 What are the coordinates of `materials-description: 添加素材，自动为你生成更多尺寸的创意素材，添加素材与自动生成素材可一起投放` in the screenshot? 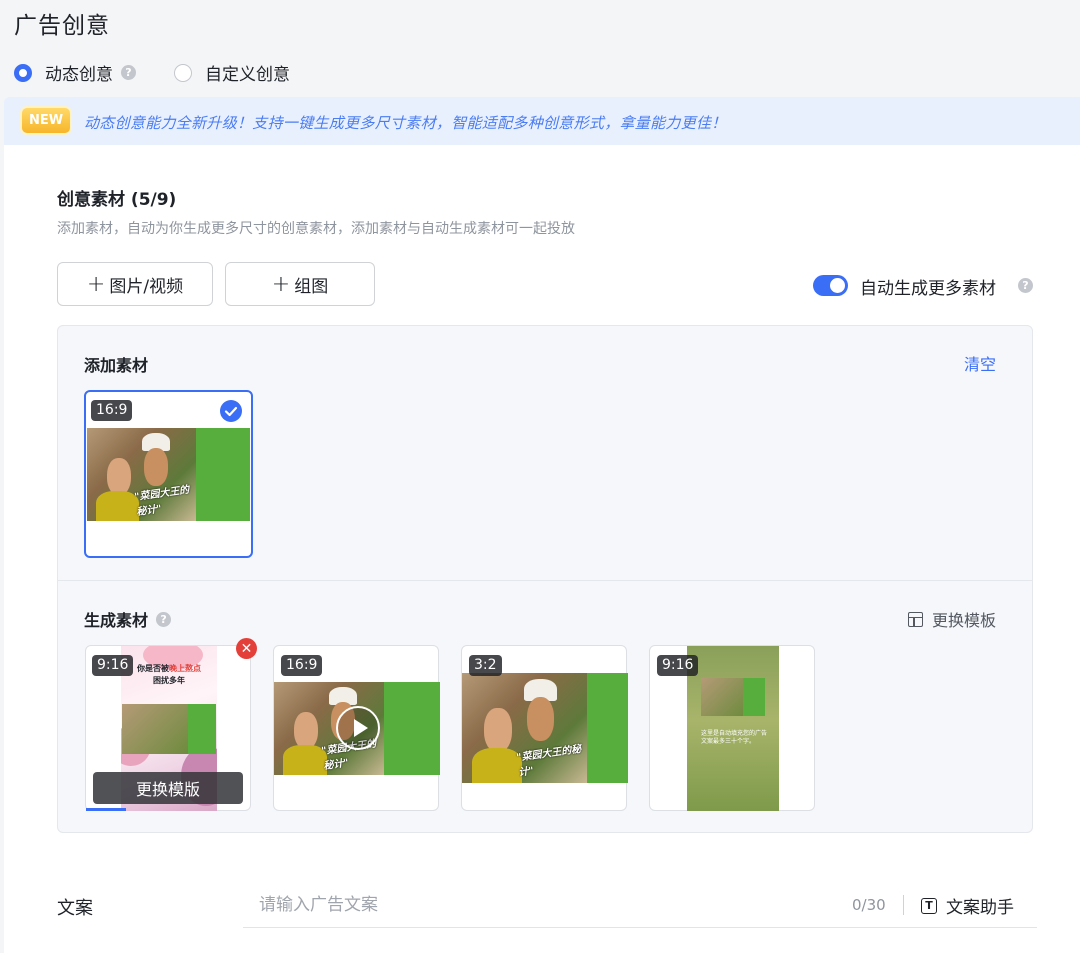 It's located at (316, 229).